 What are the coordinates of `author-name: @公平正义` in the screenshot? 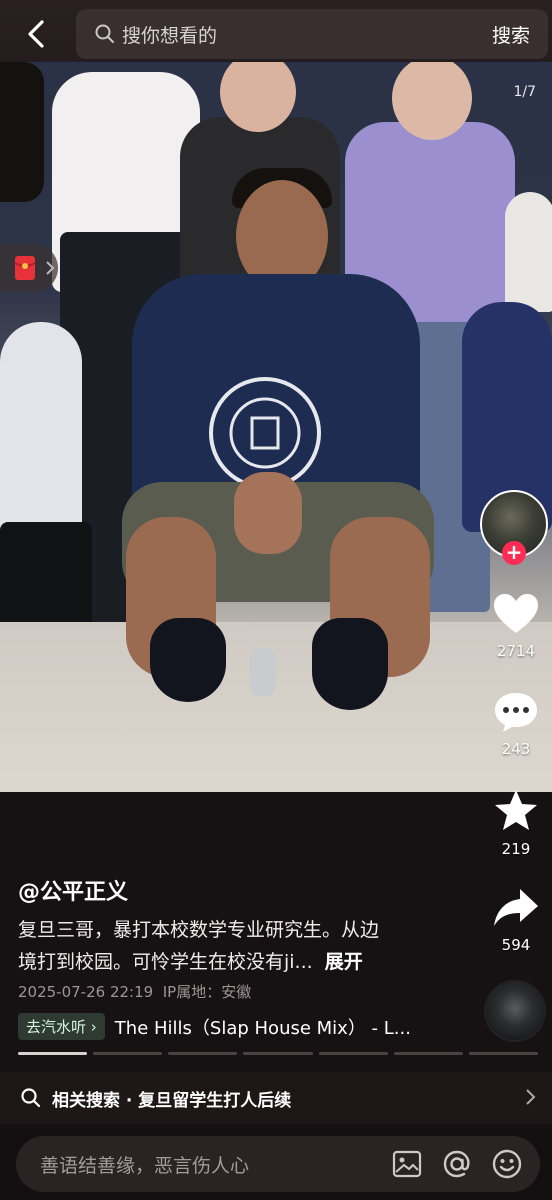 It's located at (73, 890).